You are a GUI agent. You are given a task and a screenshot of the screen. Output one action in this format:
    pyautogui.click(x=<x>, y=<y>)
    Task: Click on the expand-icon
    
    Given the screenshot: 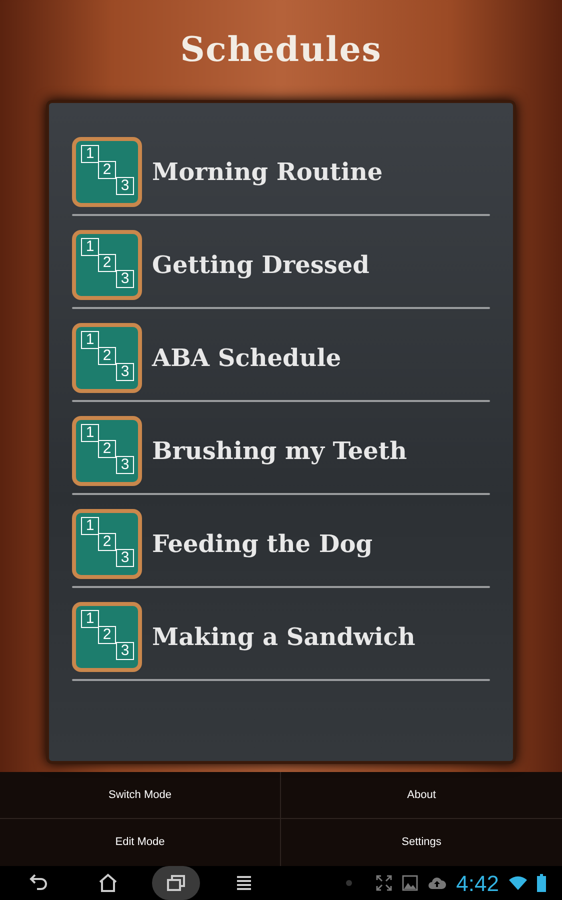 What is the action you would take?
    pyautogui.click(x=384, y=883)
    